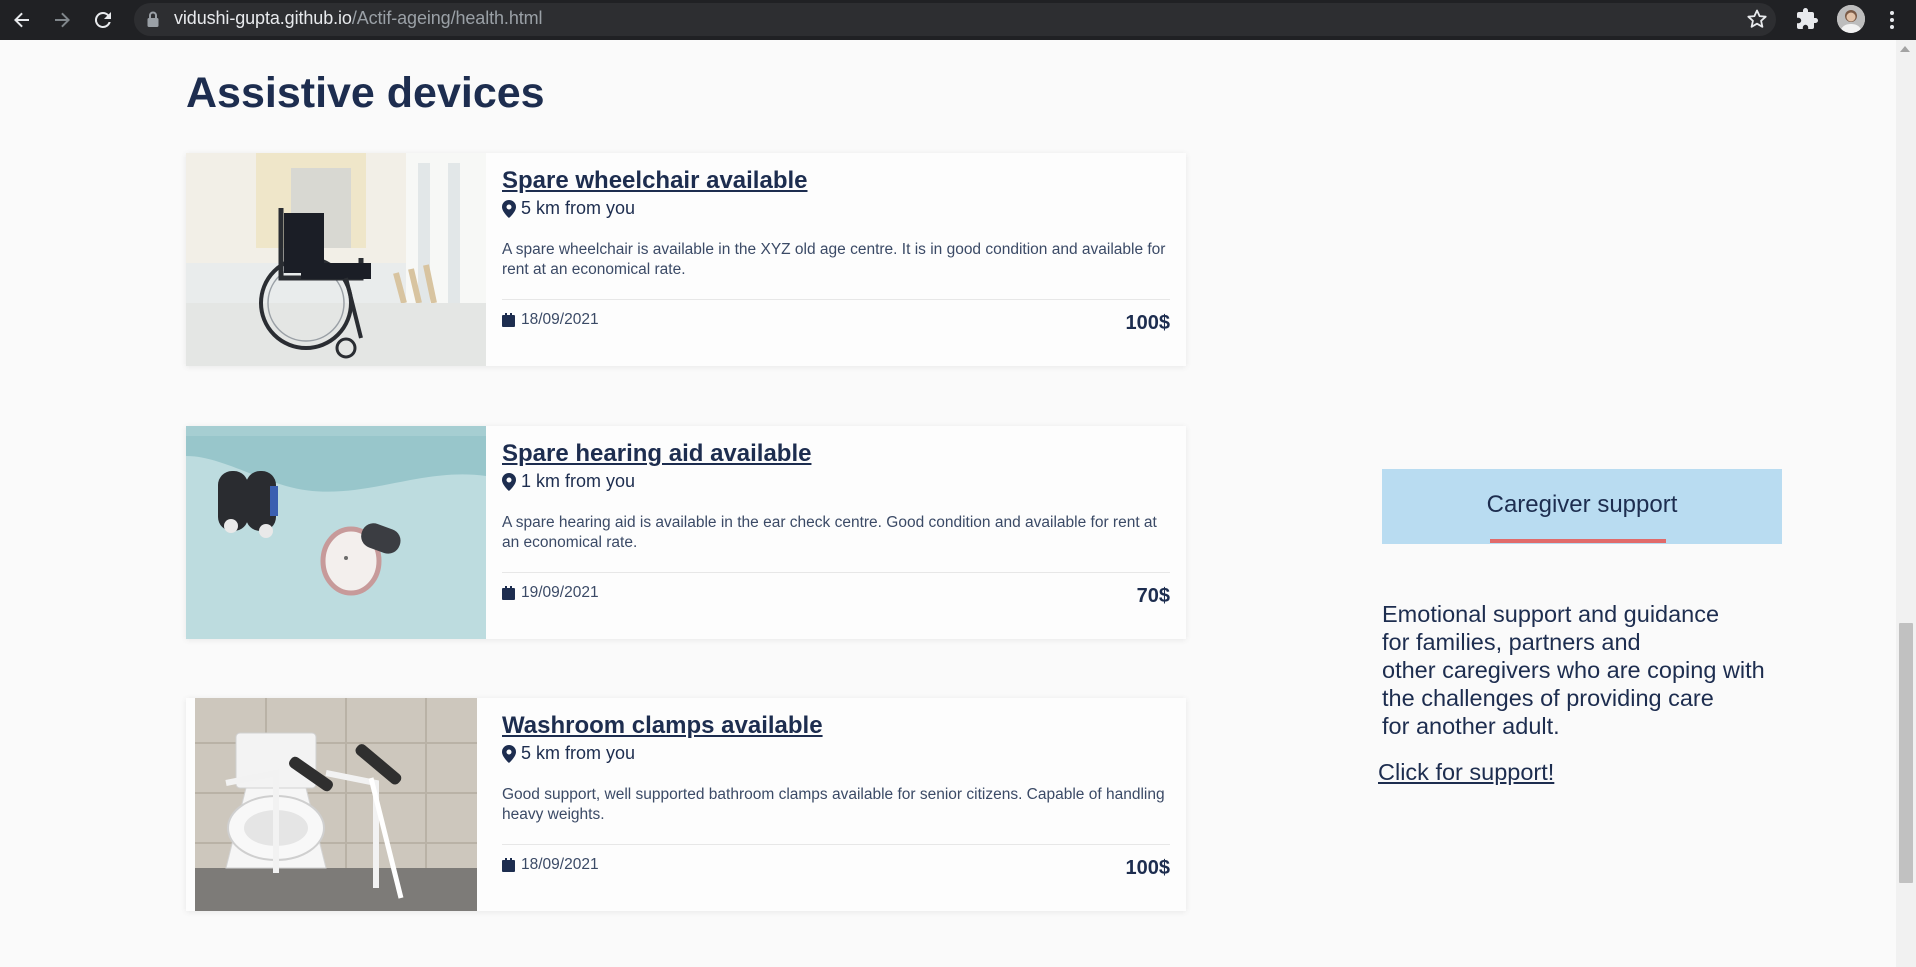  Describe the element at coordinates (1511, 642) in the screenshot. I see `support-line: for families, partners and` at that location.